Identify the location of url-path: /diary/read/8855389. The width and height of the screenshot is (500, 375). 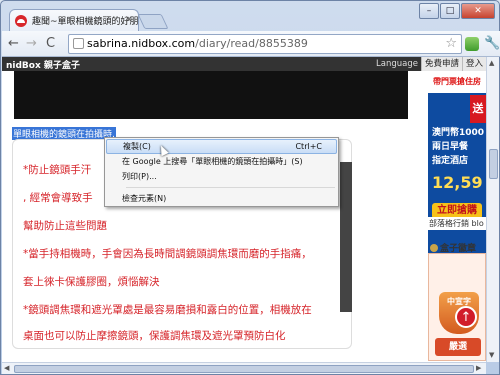
(251, 43).